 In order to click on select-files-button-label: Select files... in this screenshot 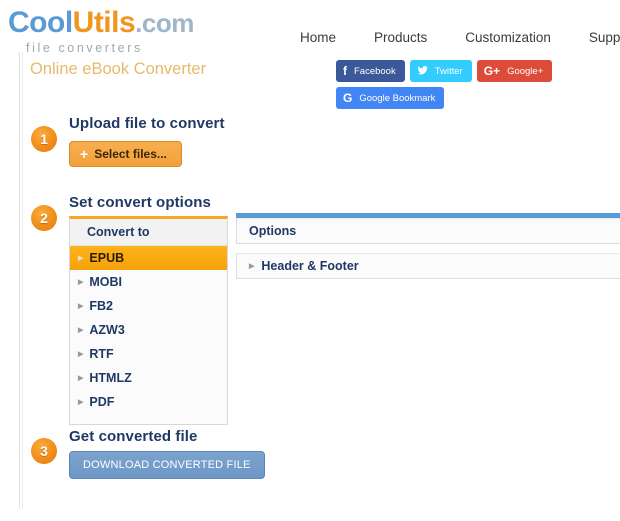, I will do `click(130, 154)`.